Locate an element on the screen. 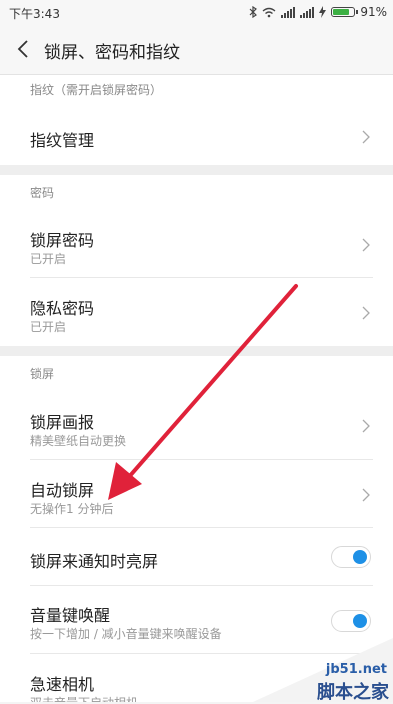 This screenshot has width=393, height=704. back-chevron-icon is located at coordinates (24, 49).